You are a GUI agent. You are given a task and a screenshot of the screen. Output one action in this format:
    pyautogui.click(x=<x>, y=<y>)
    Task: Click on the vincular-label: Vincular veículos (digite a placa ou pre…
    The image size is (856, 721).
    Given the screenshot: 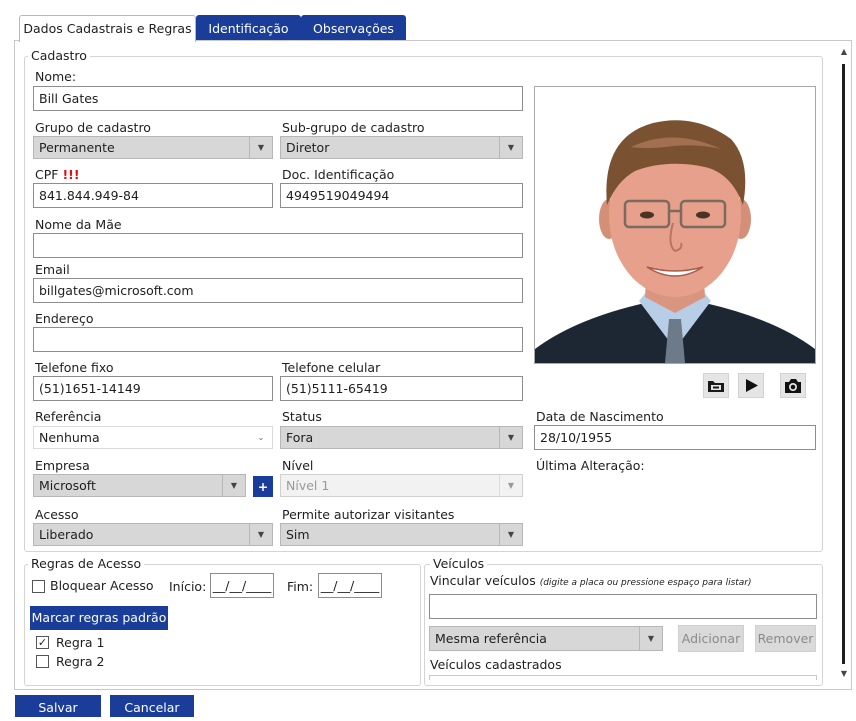 What is the action you would take?
    pyautogui.click(x=591, y=582)
    